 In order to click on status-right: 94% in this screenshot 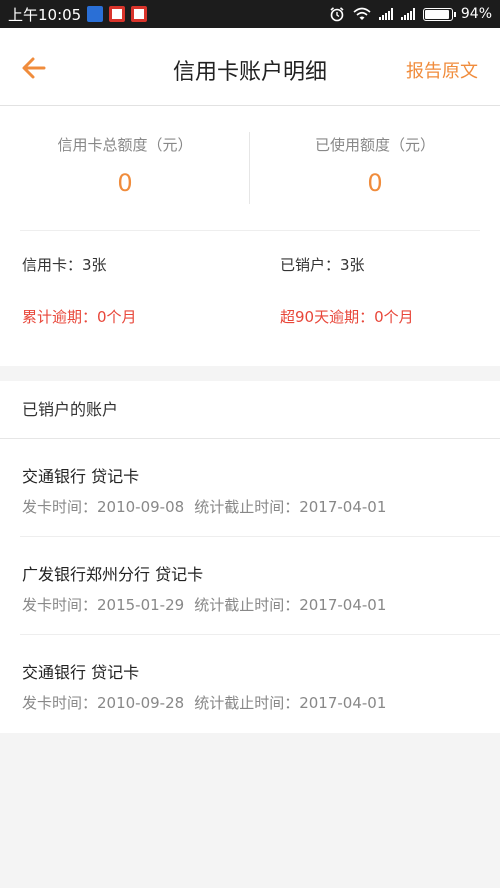, I will do `click(410, 14)`.